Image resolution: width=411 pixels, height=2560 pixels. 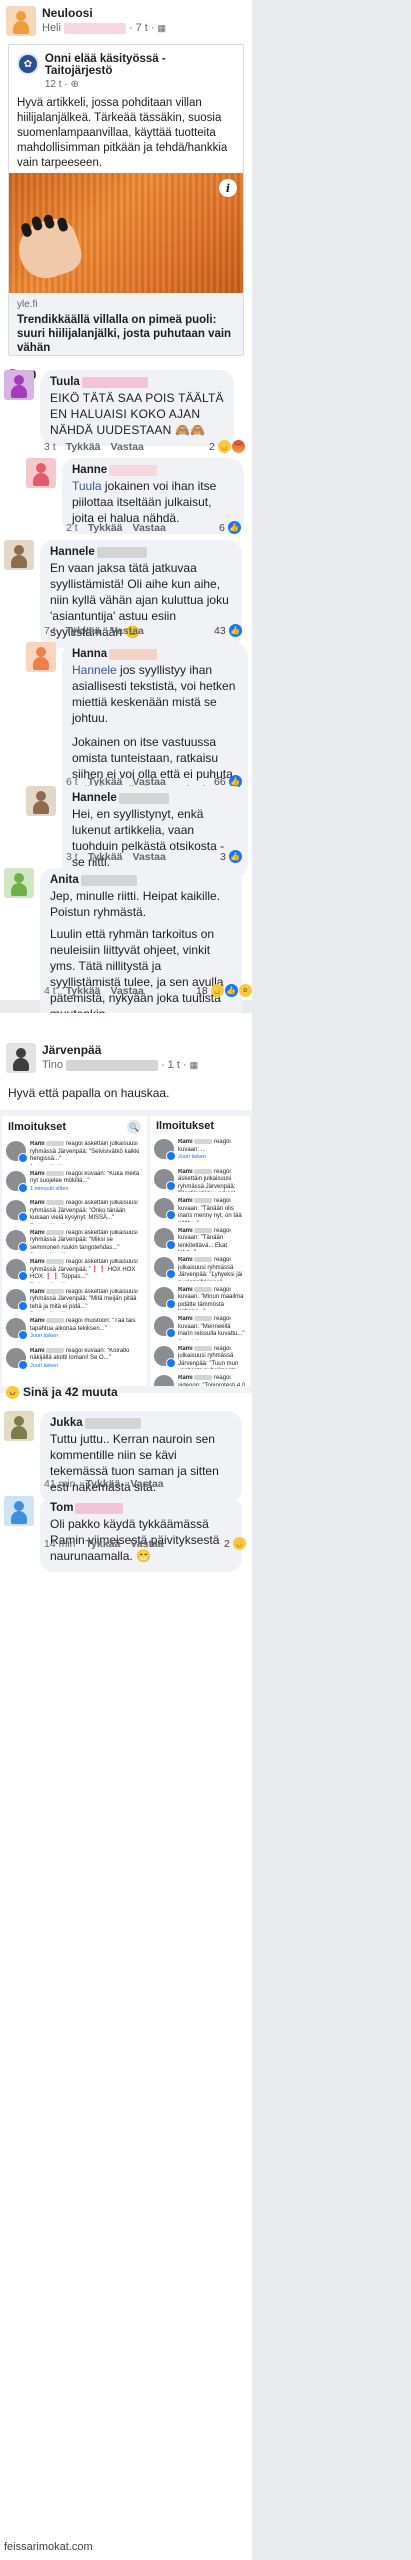 What do you see at coordinates (126, 233) in the screenshot?
I see `link-preview-image: i` at bounding box center [126, 233].